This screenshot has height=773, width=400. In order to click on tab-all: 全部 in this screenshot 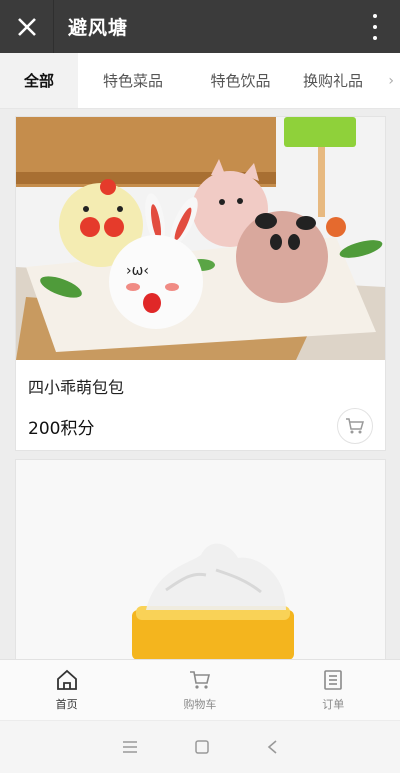, I will do `click(39, 80)`.